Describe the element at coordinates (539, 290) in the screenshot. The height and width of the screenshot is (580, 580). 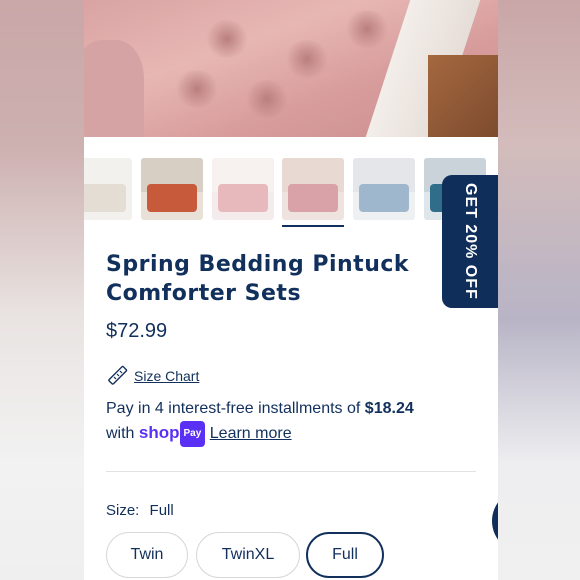
I see `blurred-background-right` at that location.